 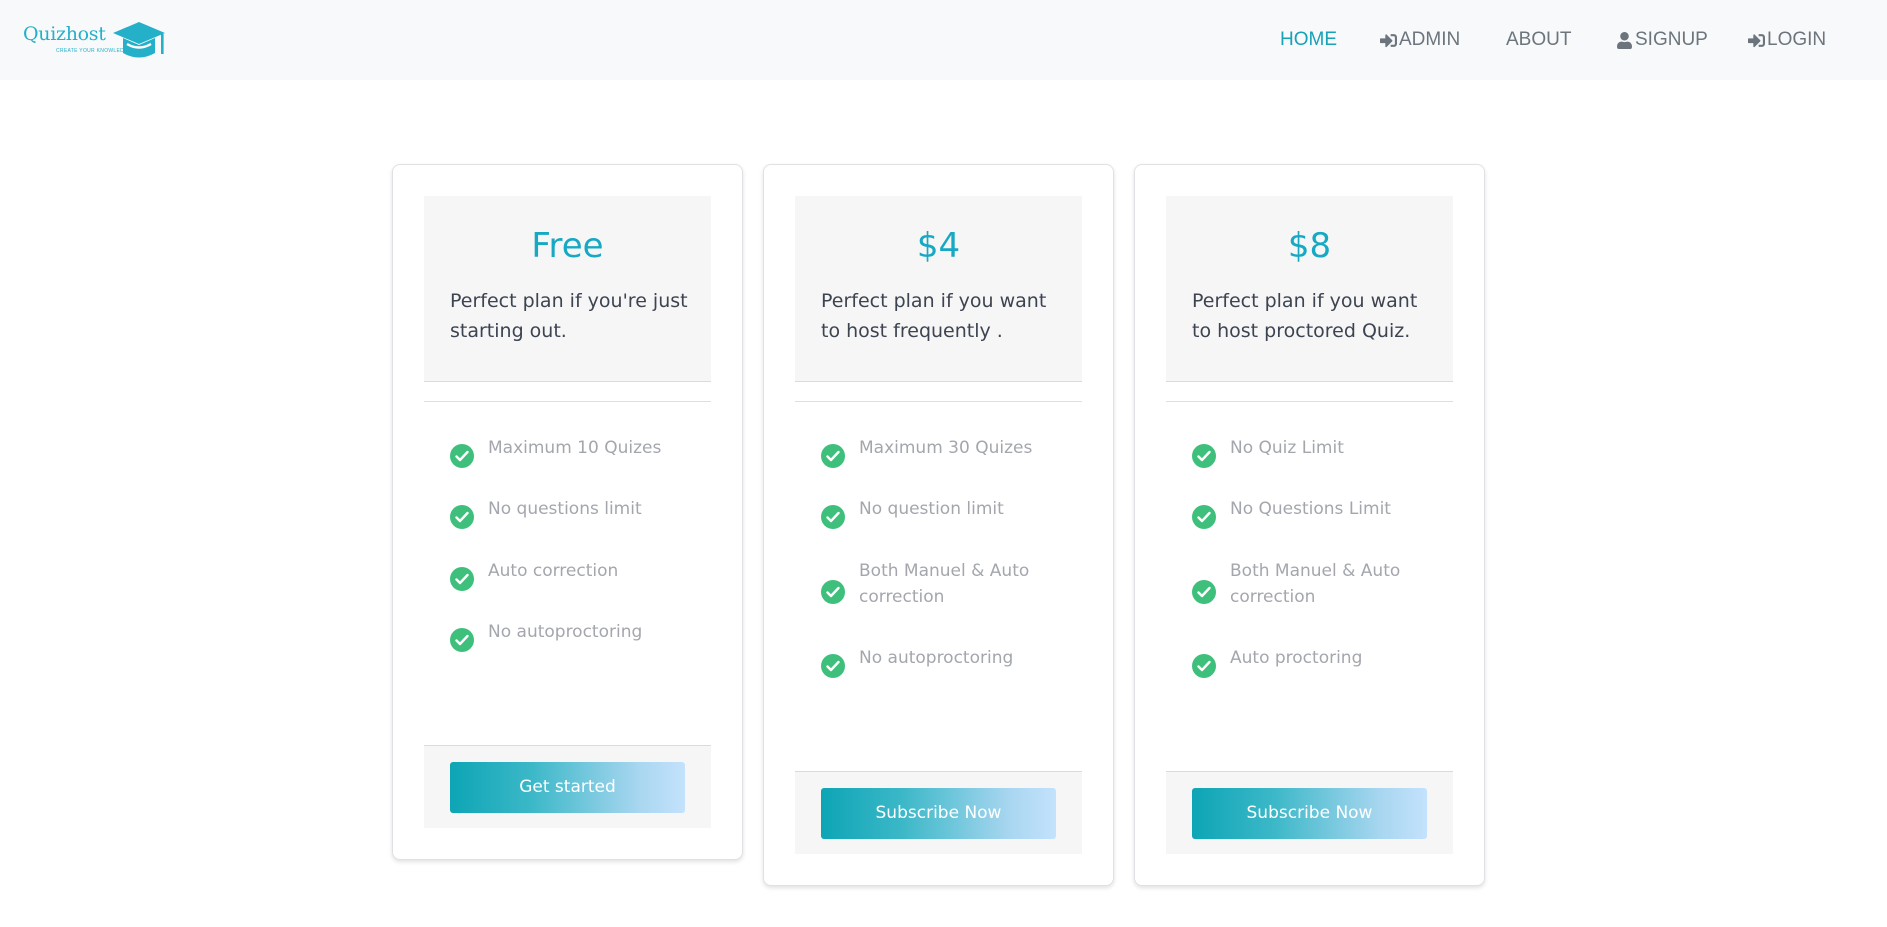 What do you see at coordinates (567, 246) in the screenshot?
I see `plan-price: Free` at bounding box center [567, 246].